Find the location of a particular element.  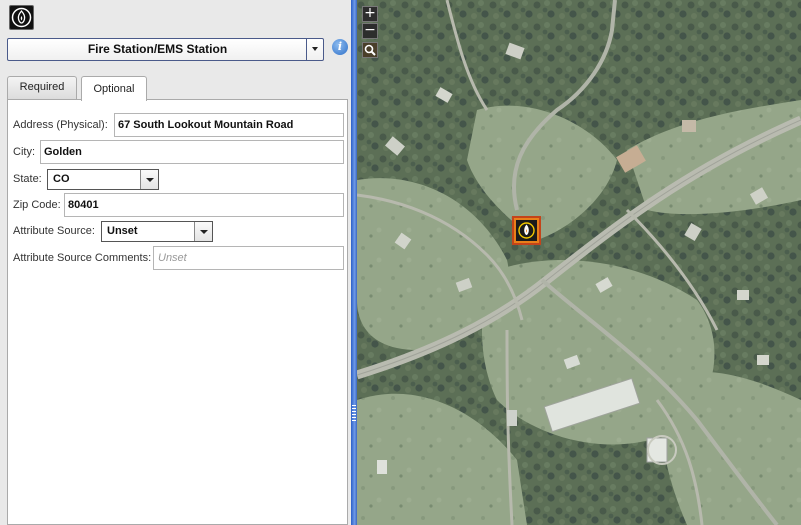

splitter-grip is located at coordinates (354, 414).